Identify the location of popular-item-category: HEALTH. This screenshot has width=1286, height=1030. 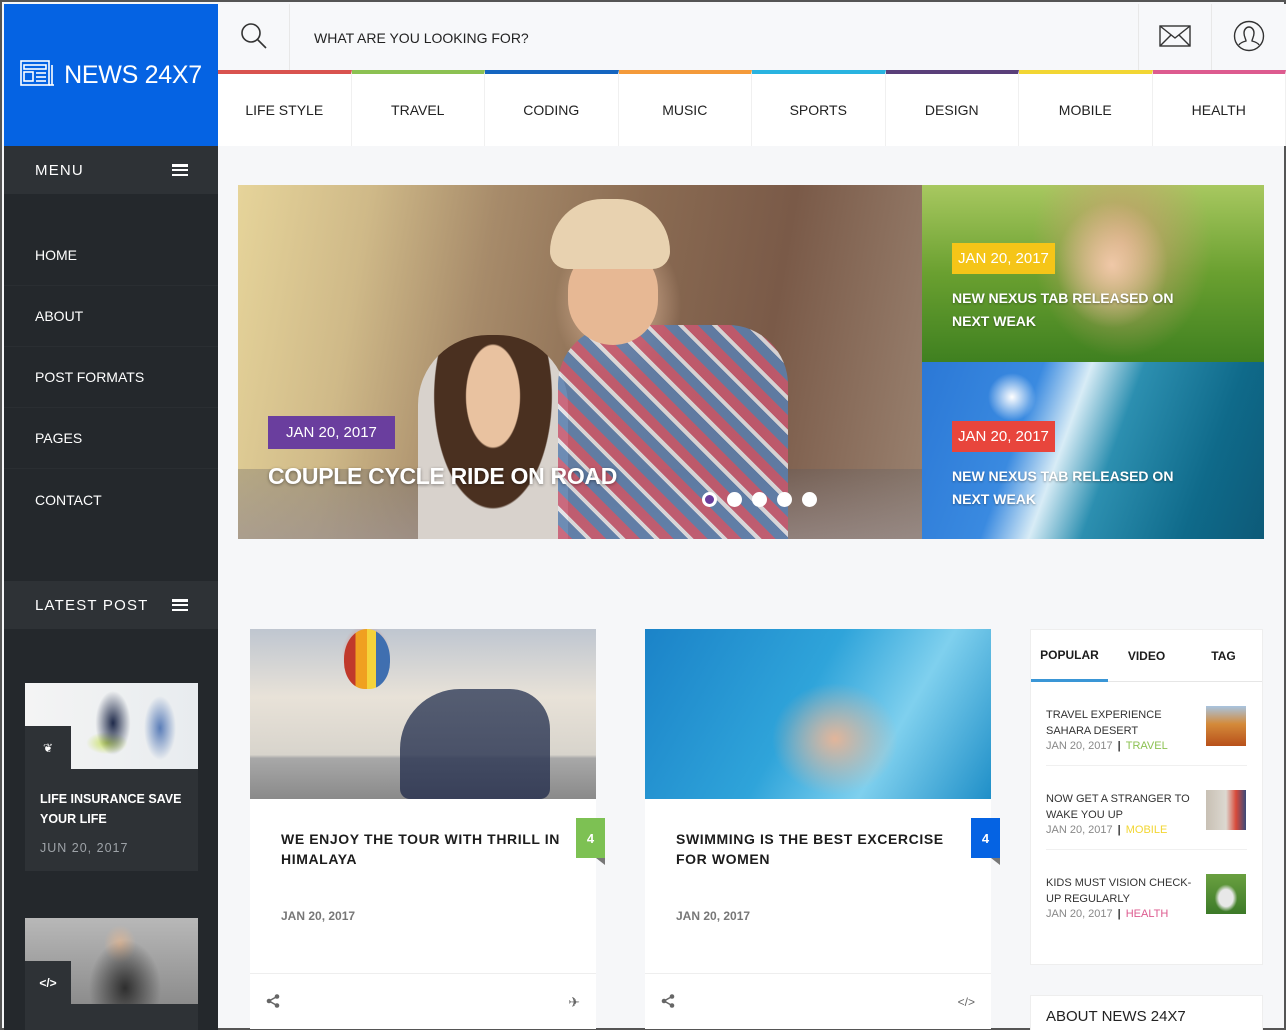
(1147, 914).